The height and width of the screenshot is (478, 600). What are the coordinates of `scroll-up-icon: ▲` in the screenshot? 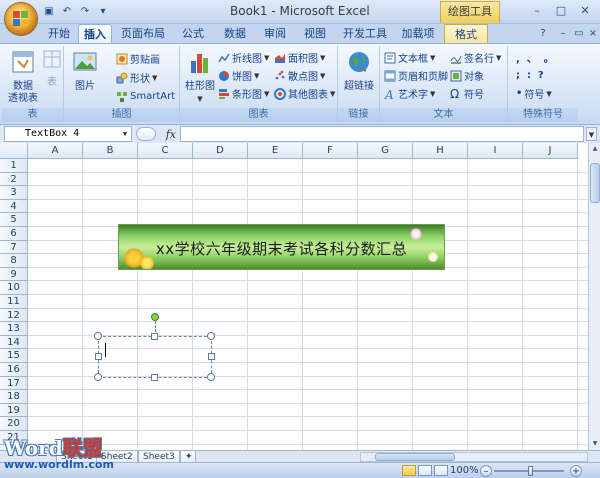 It's located at (595, 149).